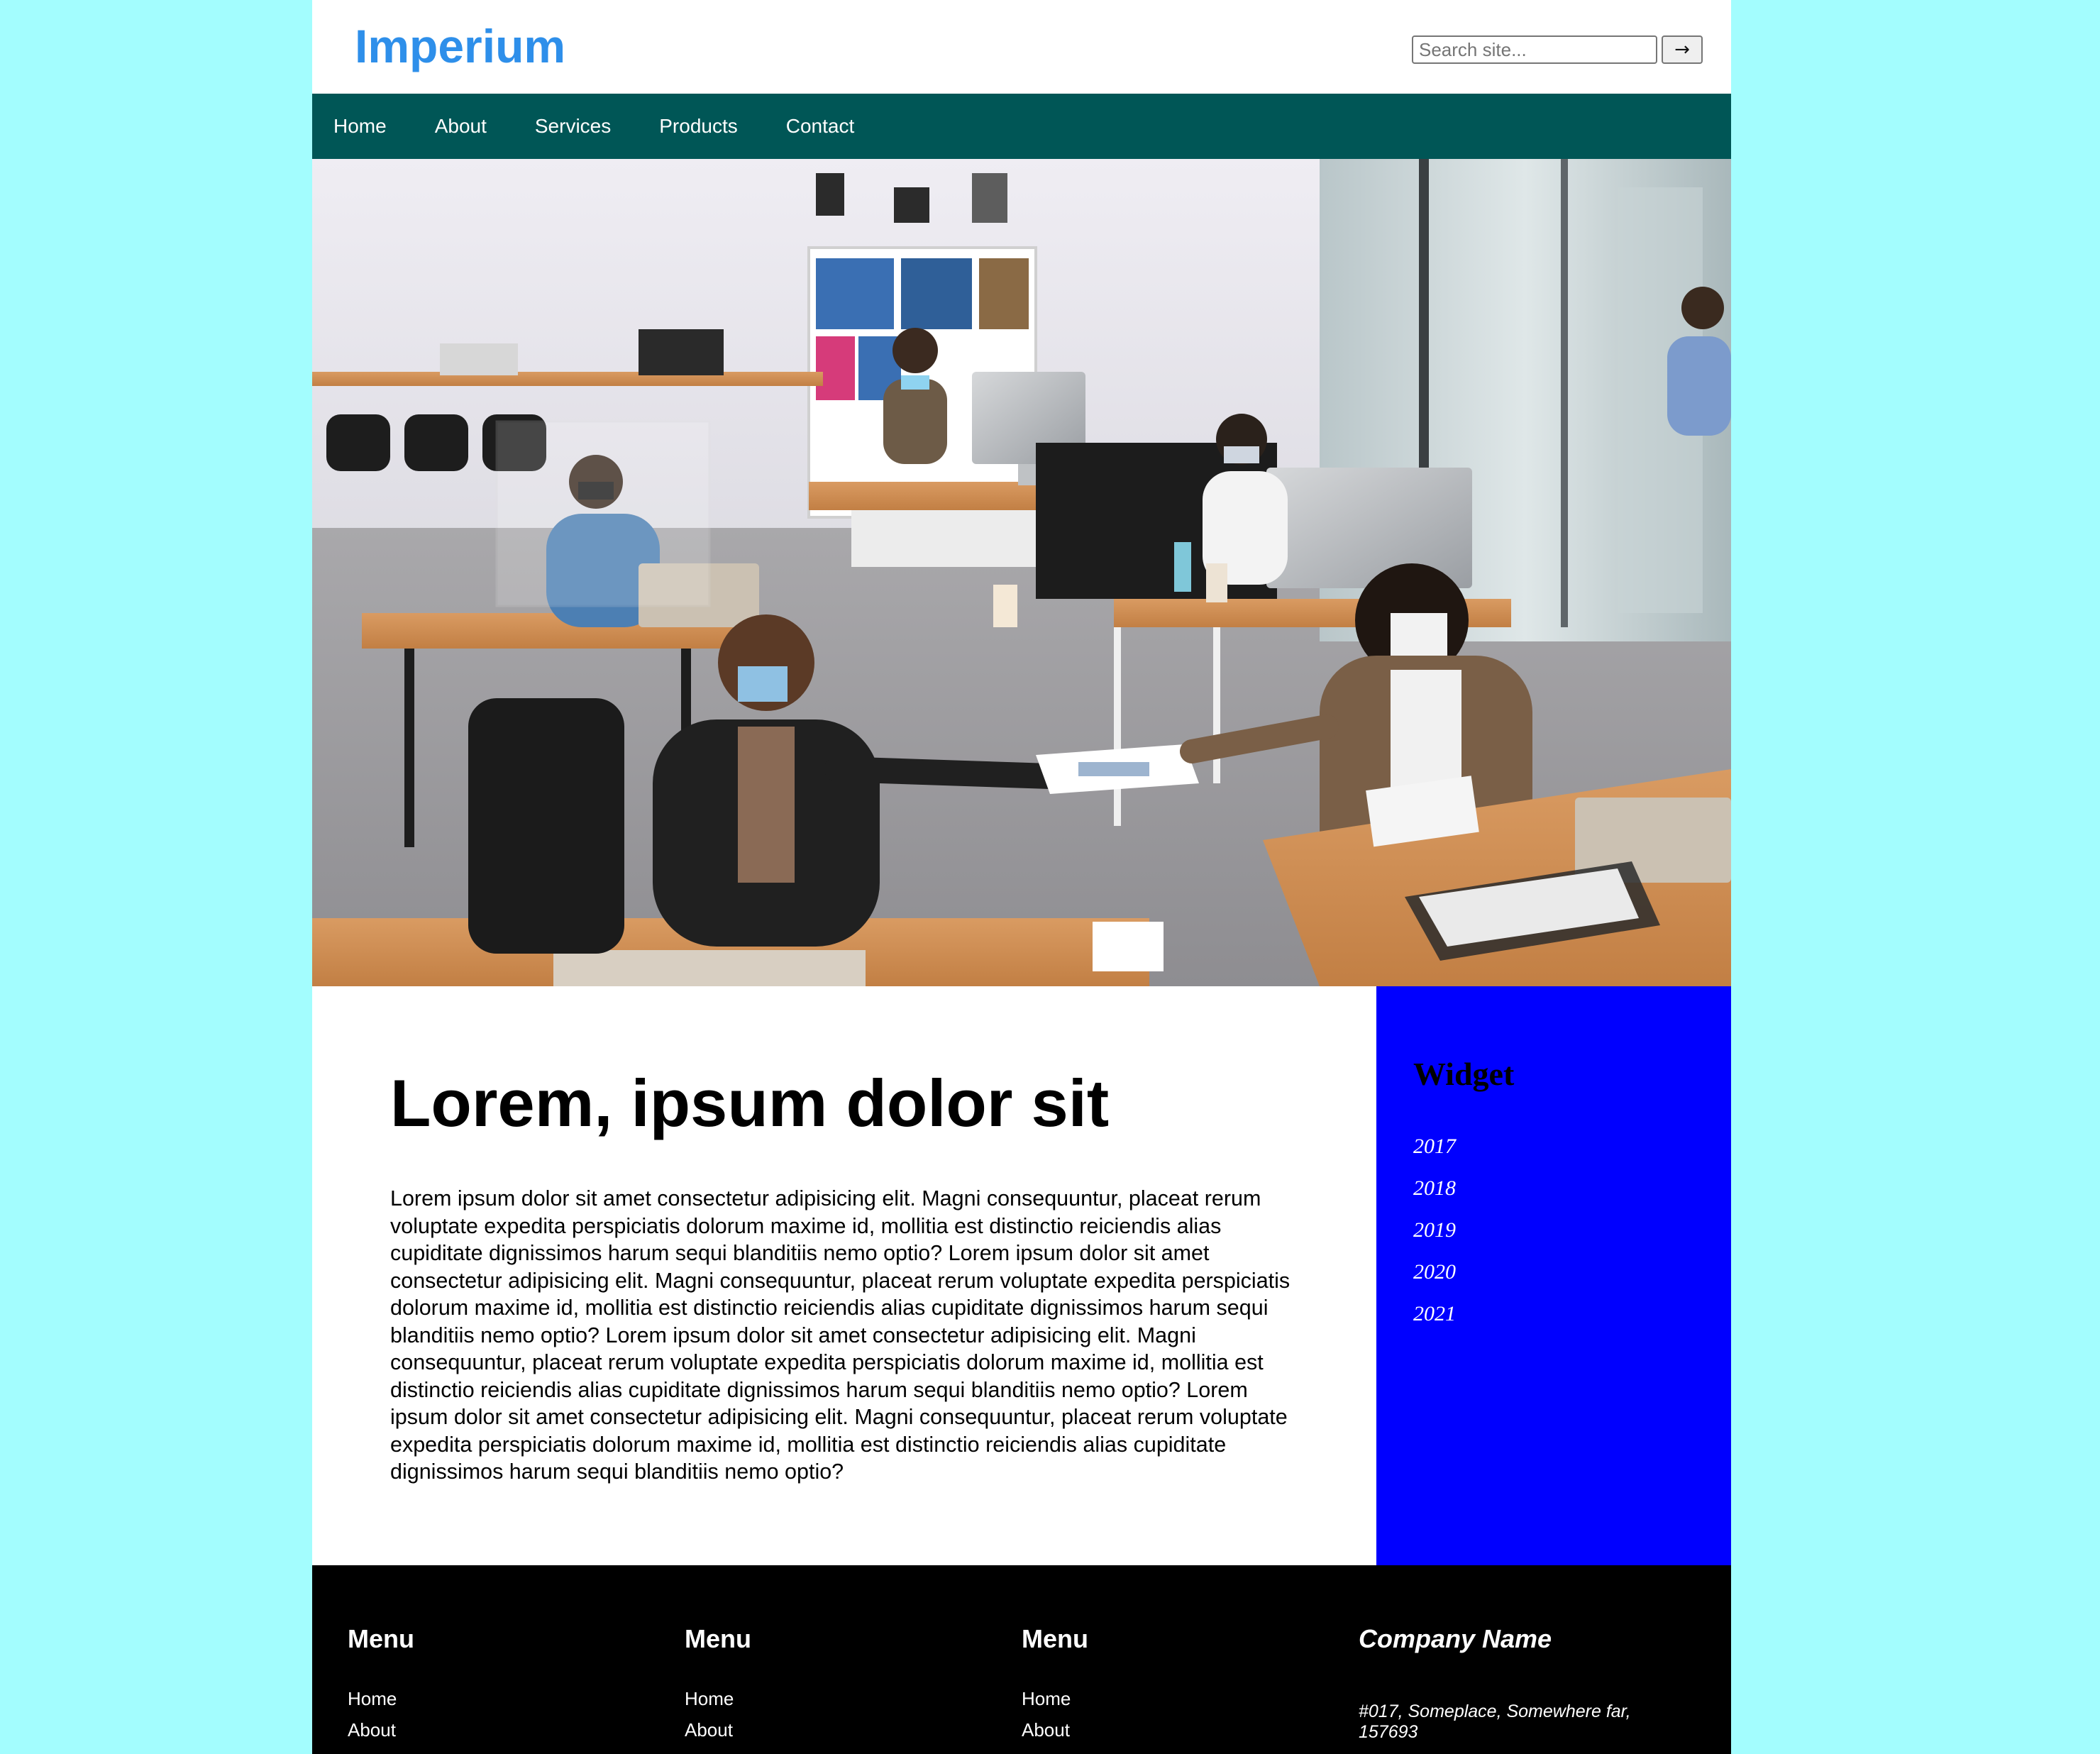 This screenshot has width=2100, height=1754. What do you see at coordinates (1021, 47) in the screenshot?
I see `header: Imperium →` at bounding box center [1021, 47].